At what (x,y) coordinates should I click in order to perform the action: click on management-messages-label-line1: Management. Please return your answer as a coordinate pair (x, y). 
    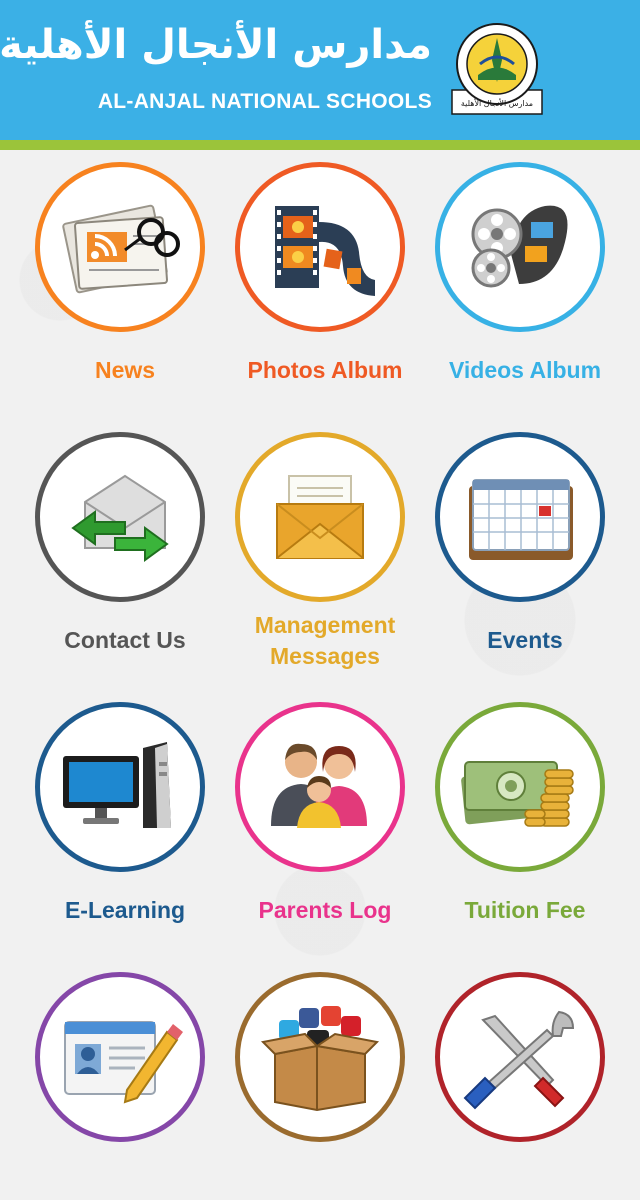
    Looking at the image, I should click on (325, 625).